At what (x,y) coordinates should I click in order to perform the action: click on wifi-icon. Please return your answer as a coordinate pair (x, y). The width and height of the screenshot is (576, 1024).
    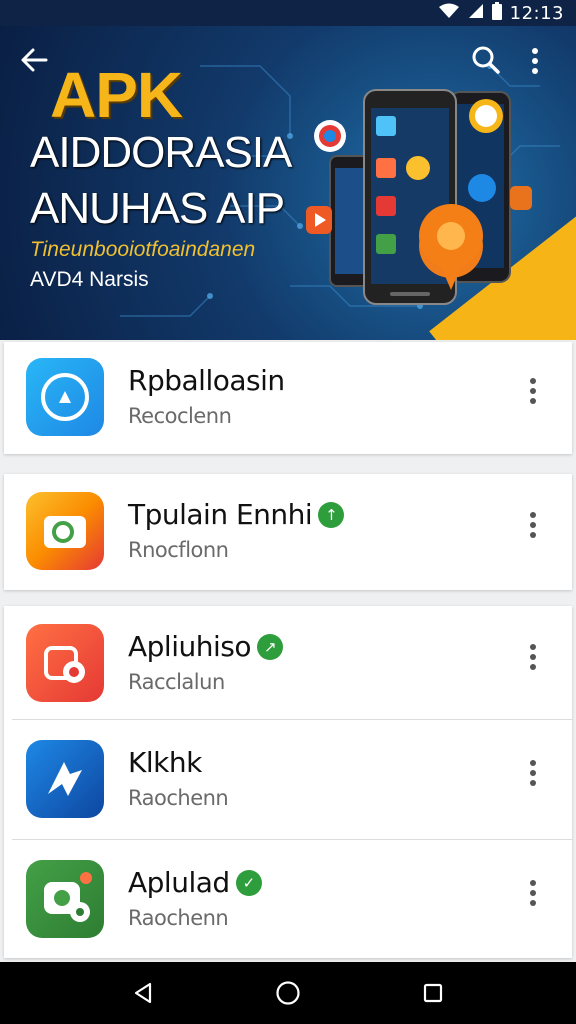
    Looking at the image, I should click on (449, 13).